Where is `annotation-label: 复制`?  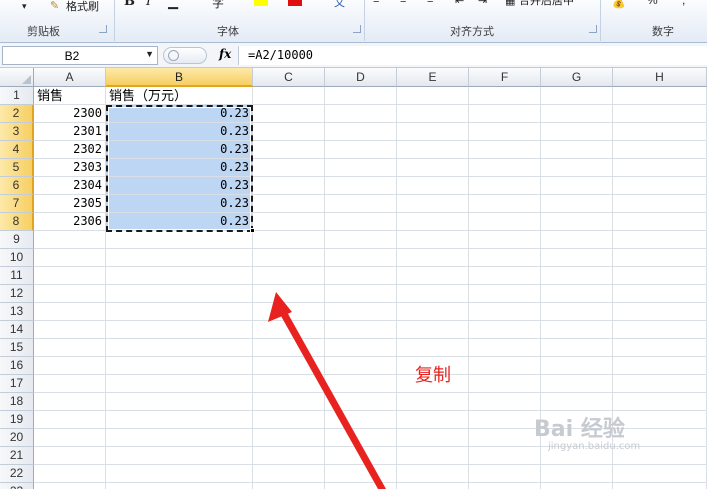
annotation-label: 复制 is located at coordinates (433, 375).